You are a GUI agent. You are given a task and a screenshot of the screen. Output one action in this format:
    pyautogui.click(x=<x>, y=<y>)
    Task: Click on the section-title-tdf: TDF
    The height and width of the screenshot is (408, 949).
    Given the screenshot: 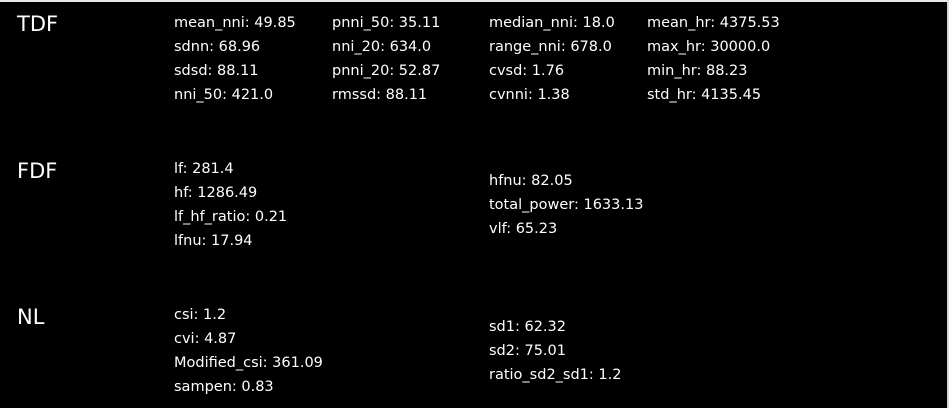 What is the action you would take?
    pyautogui.click(x=38, y=24)
    